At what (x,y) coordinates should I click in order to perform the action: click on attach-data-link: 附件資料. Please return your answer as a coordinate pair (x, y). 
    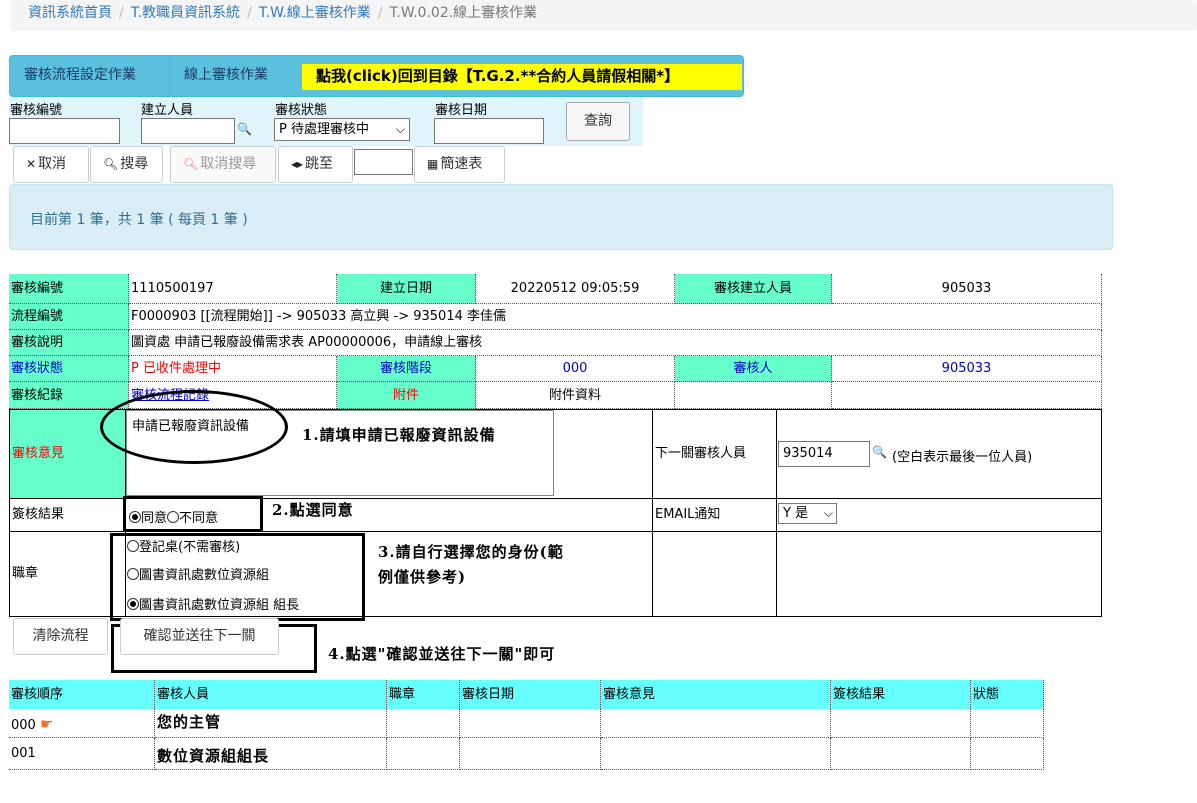
    Looking at the image, I should click on (575, 395).